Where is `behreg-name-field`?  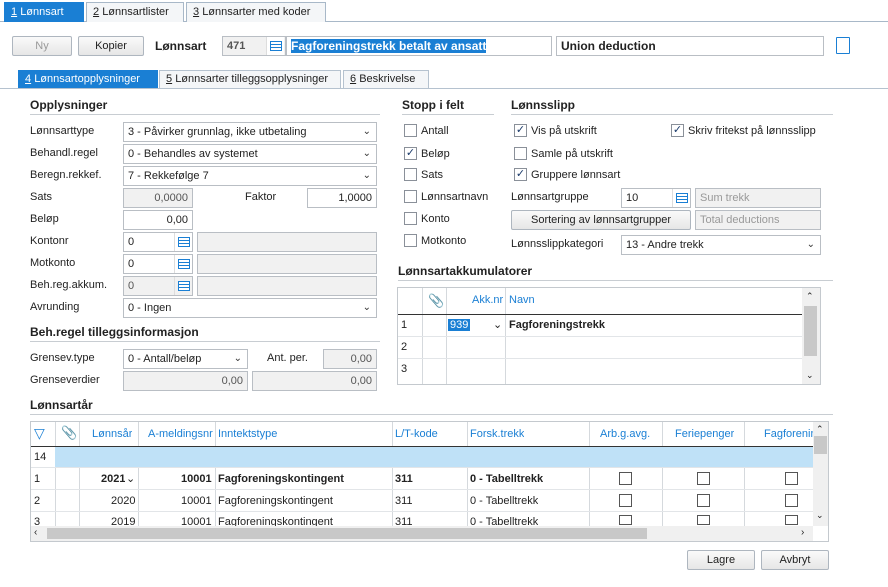
behreg-name-field is located at coordinates (287, 286).